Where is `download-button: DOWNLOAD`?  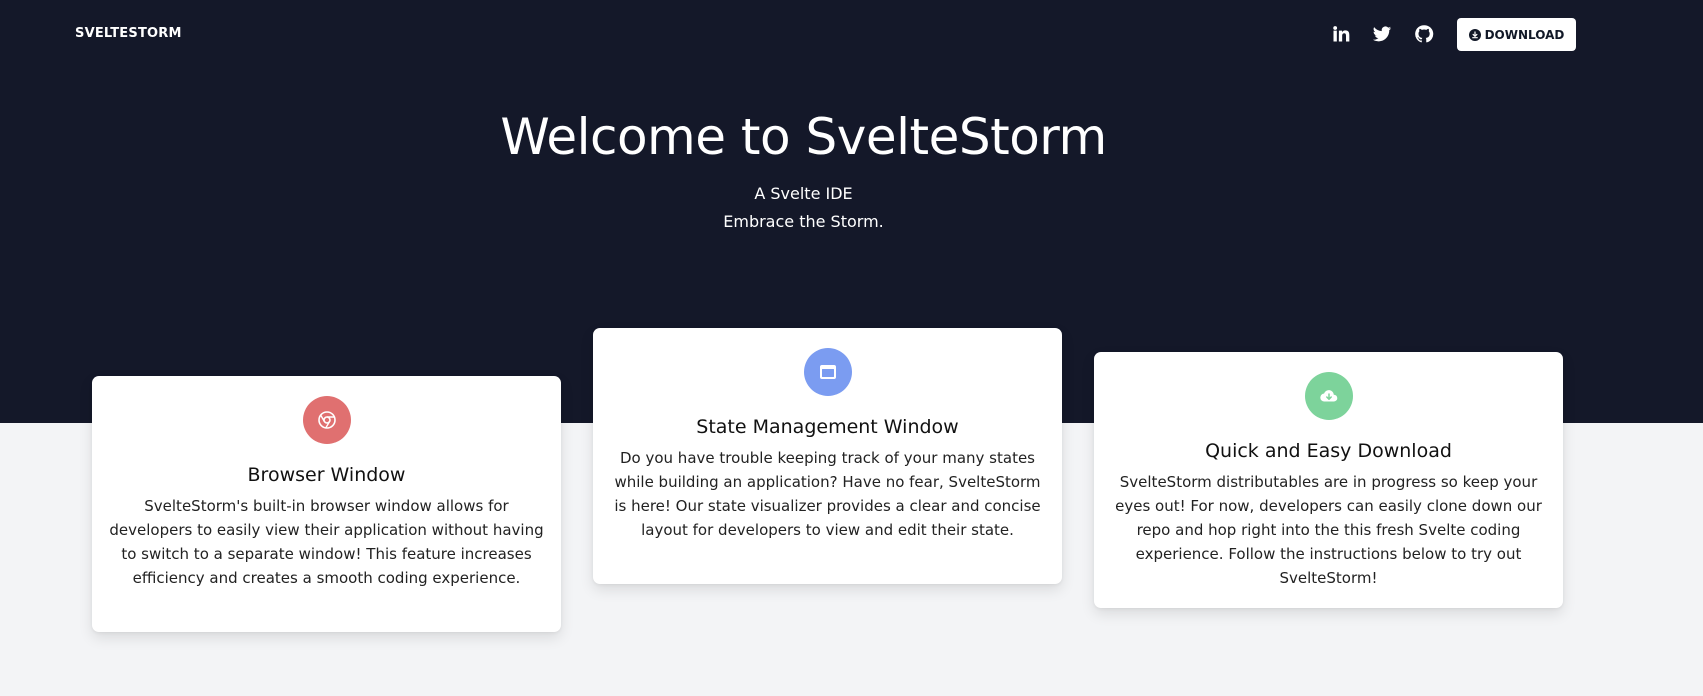 download-button: DOWNLOAD is located at coordinates (1516, 34).